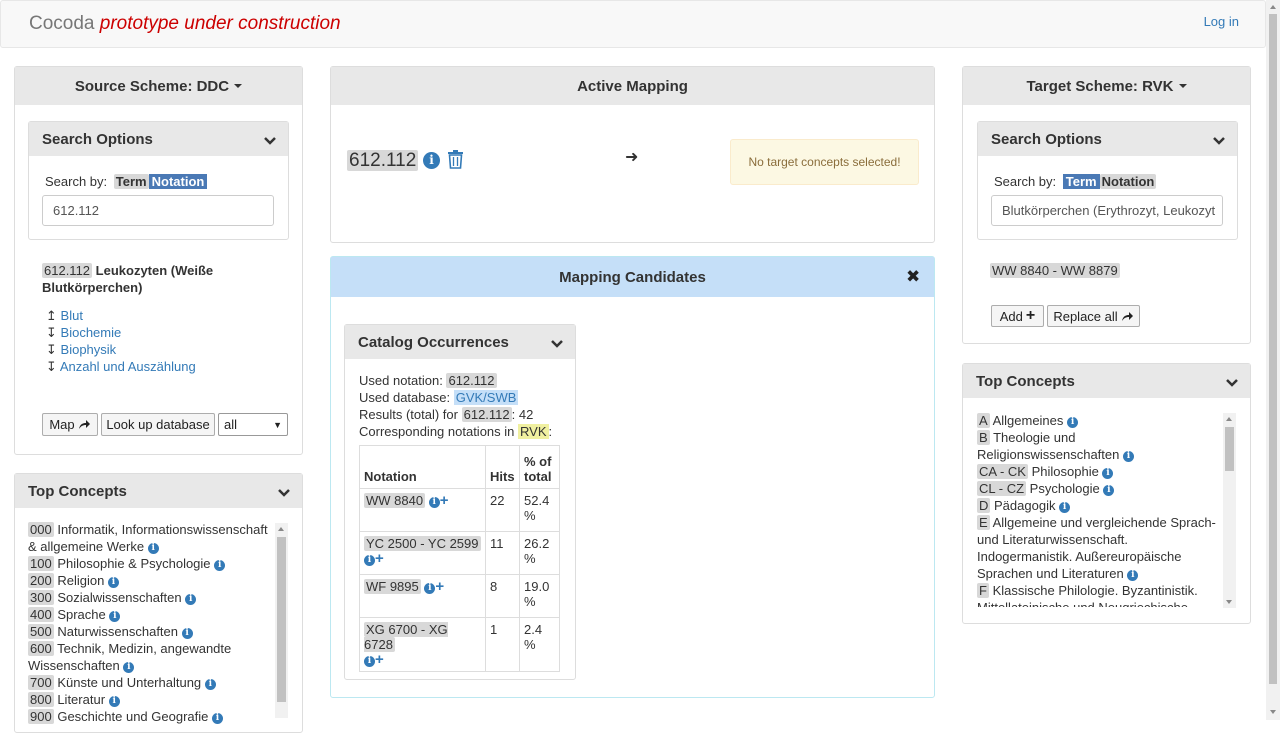 The height and width of the screenshot is (733, 1280). I want to click on top-concept-item: D Pädagogik i, so click(1097, 505).